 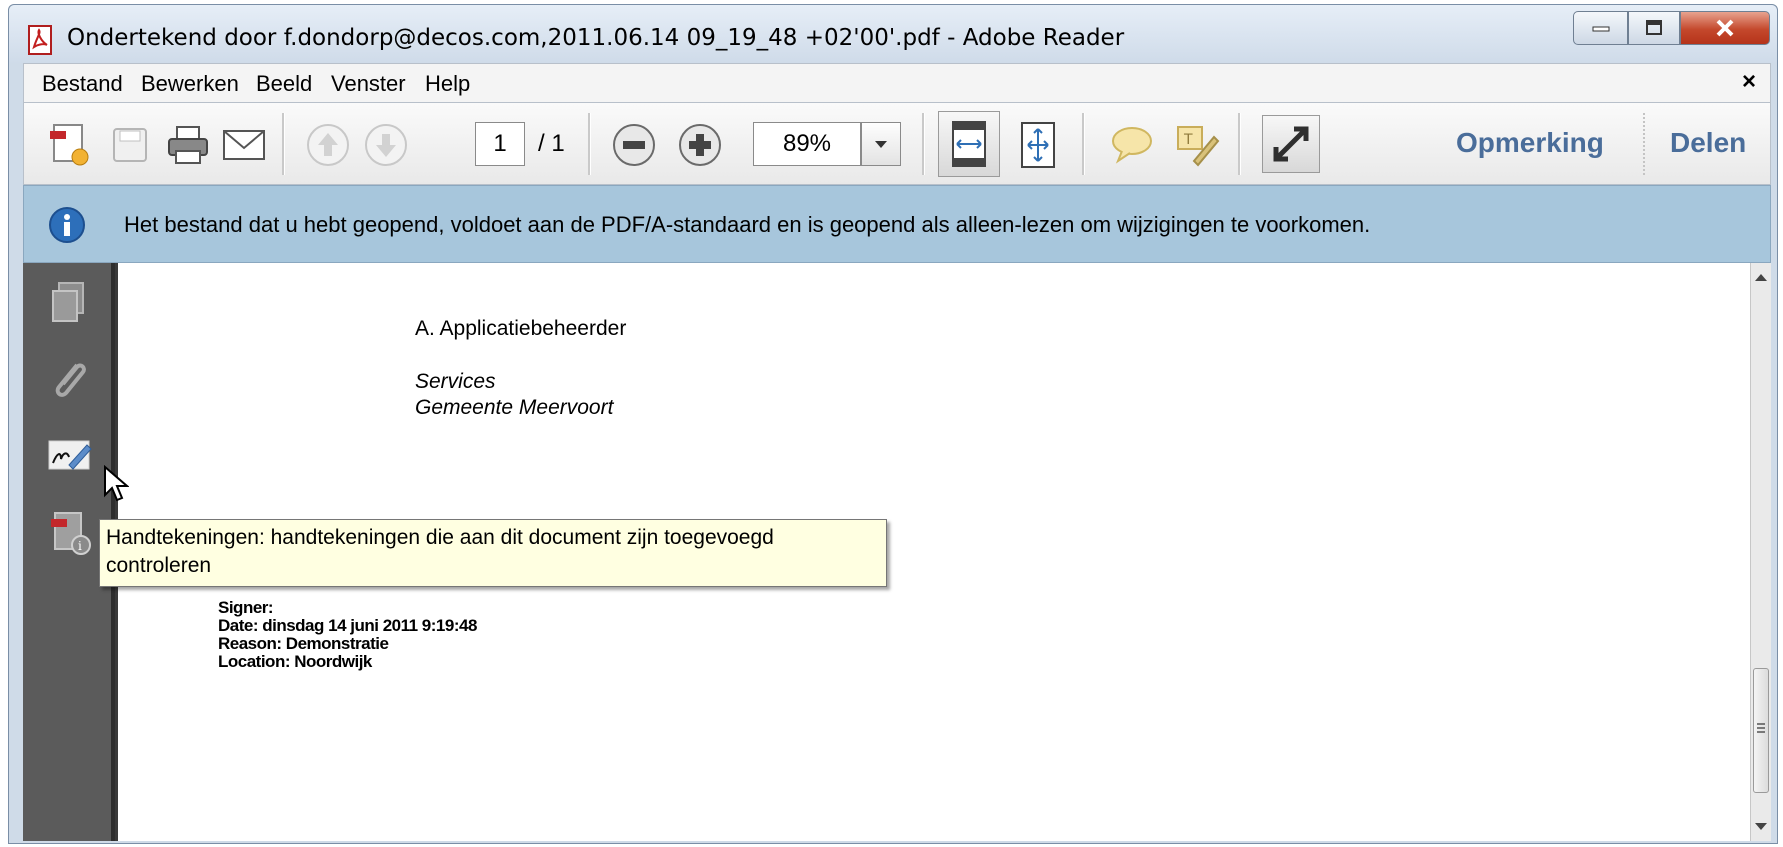 What do you see at coordinates (70, 145) in the screenshot?
I see `create-pdf-icon` at bounding box center [70, 145].